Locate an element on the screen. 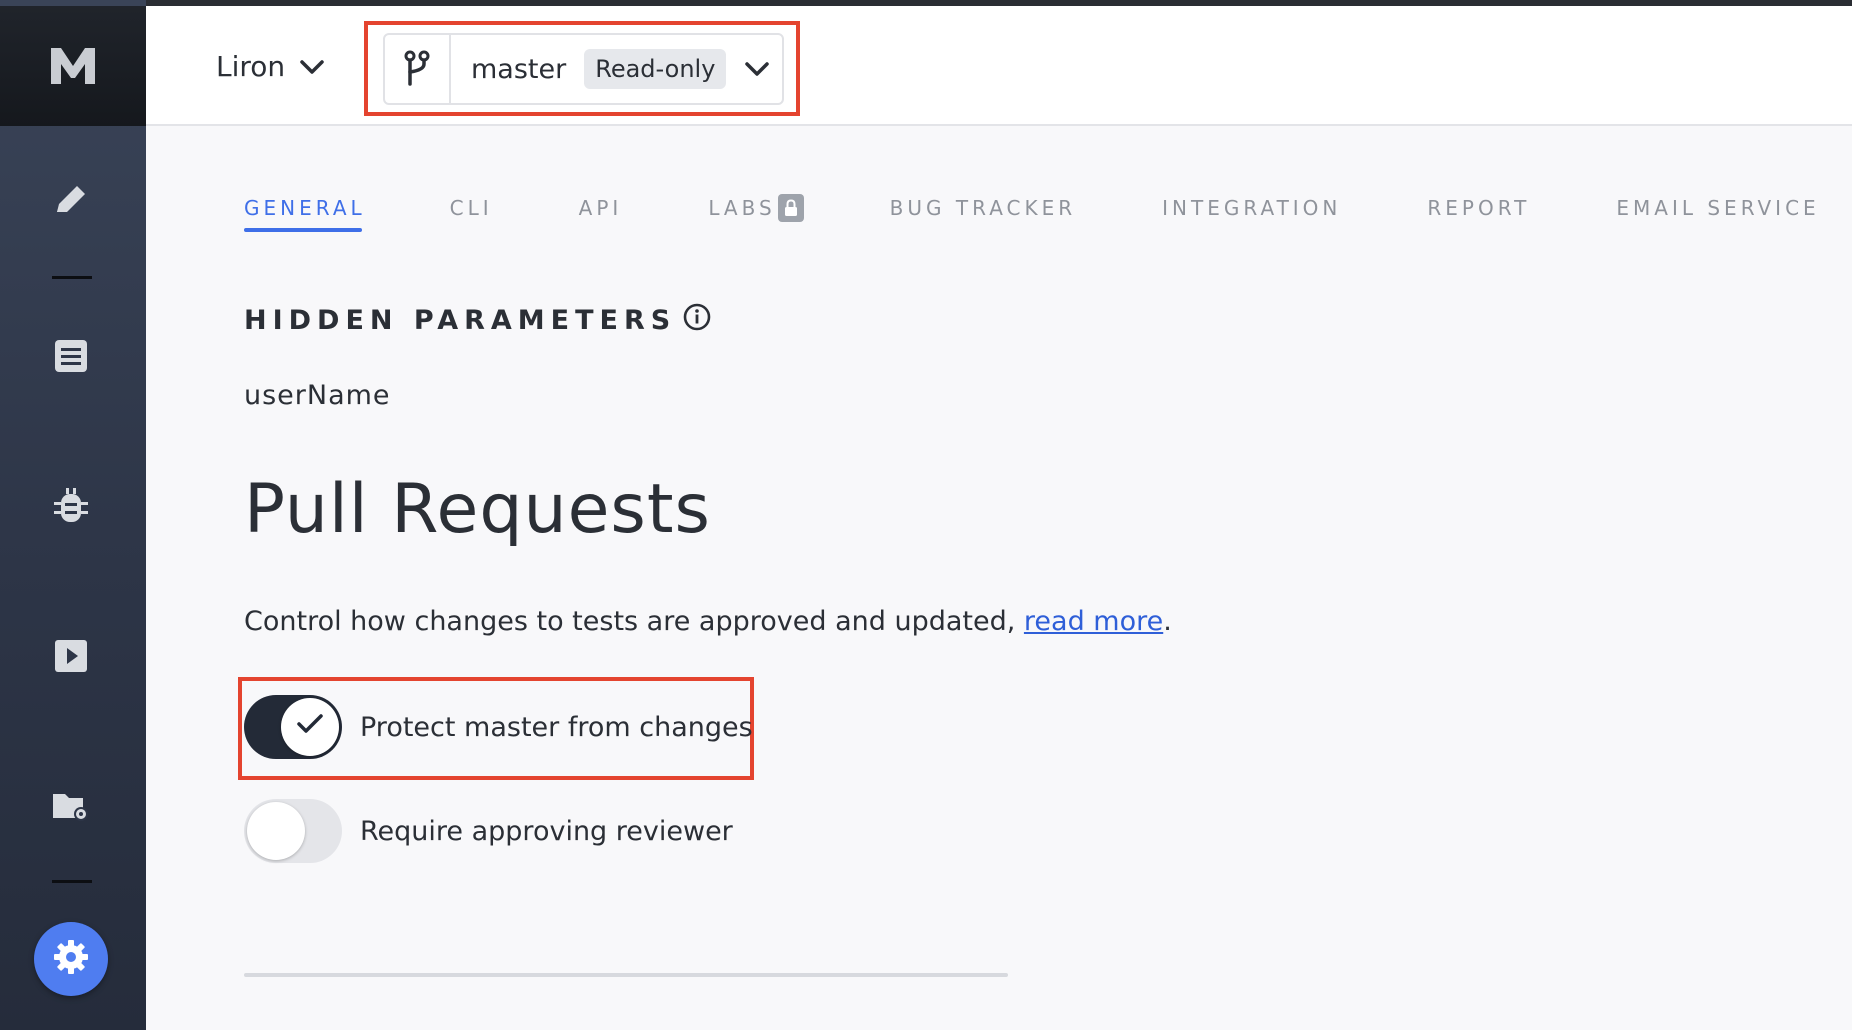  top-header: Liron master Read-only is located at coordinates (999, 66).